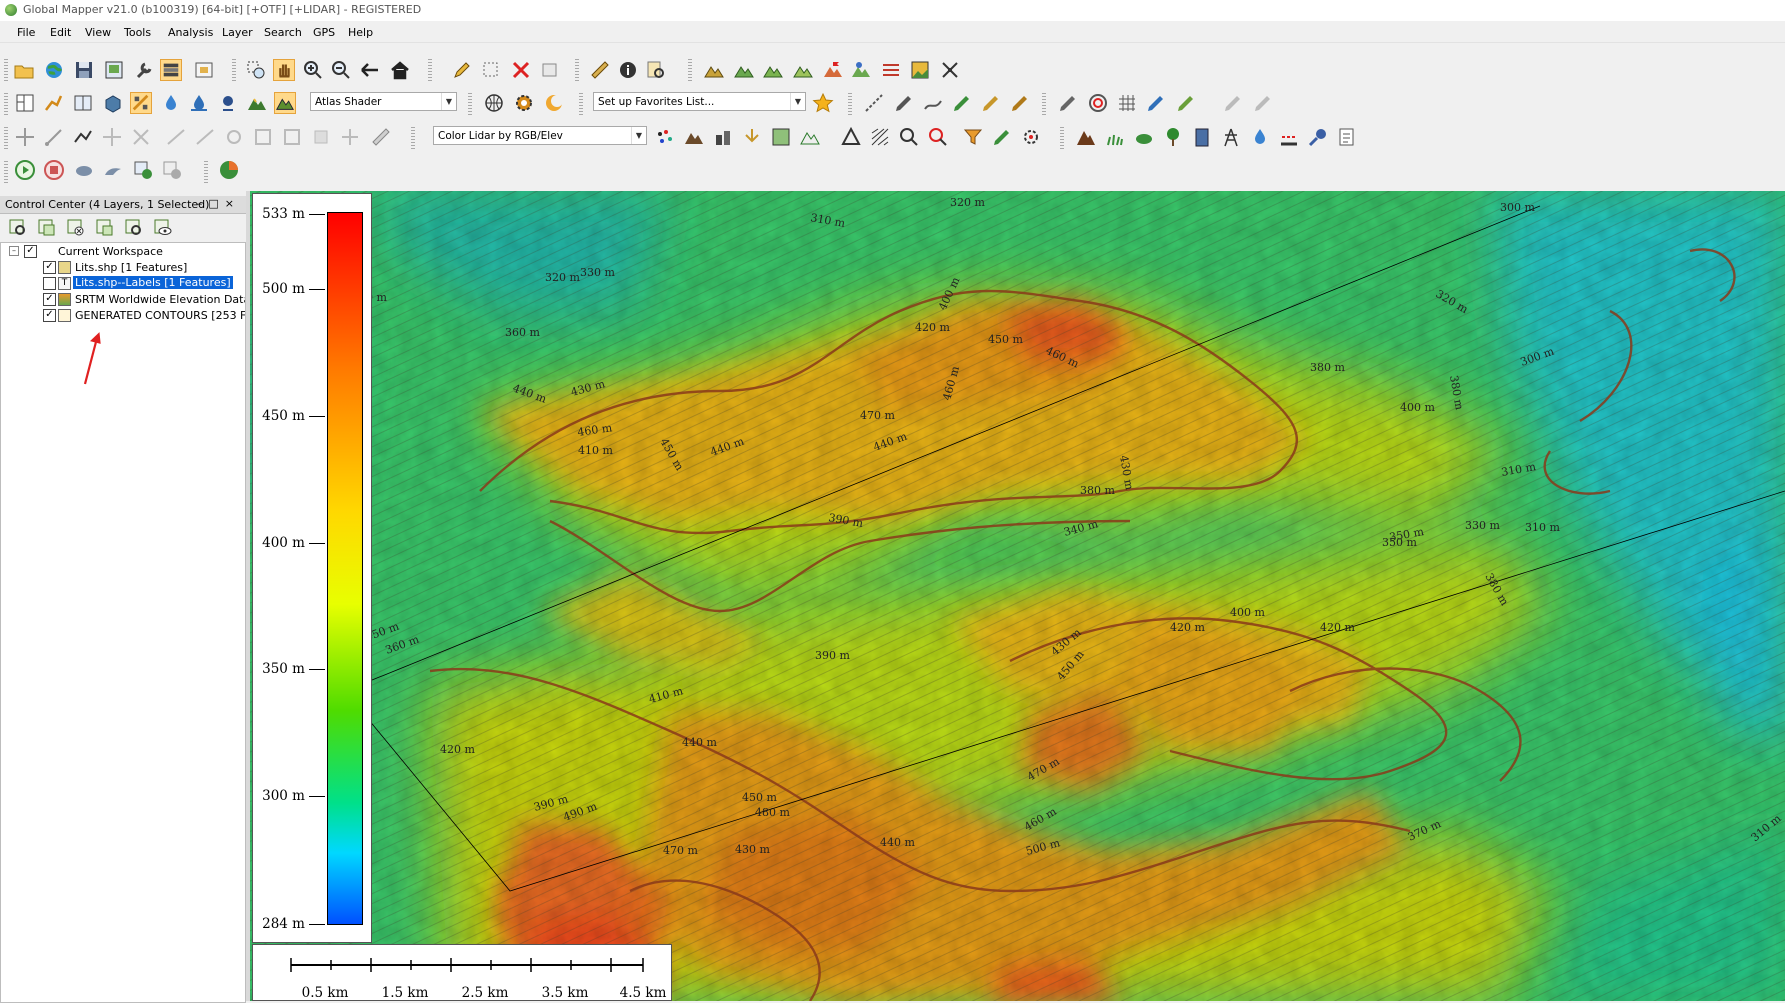 Image resolution: width=1785 pixels, height=1003 pixels. I want to click on move-feature-icon, so click(112, 137).